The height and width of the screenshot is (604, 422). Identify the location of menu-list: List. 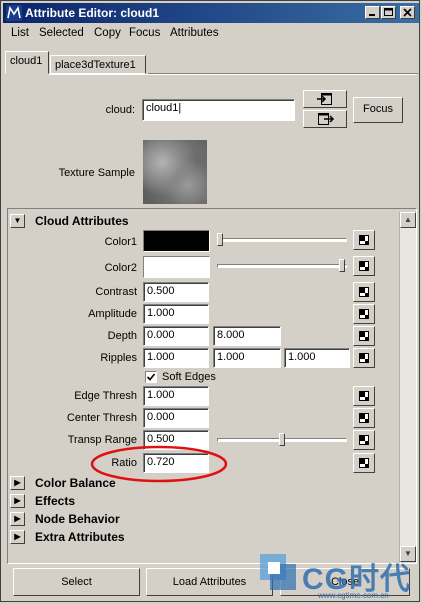
(20, 33).